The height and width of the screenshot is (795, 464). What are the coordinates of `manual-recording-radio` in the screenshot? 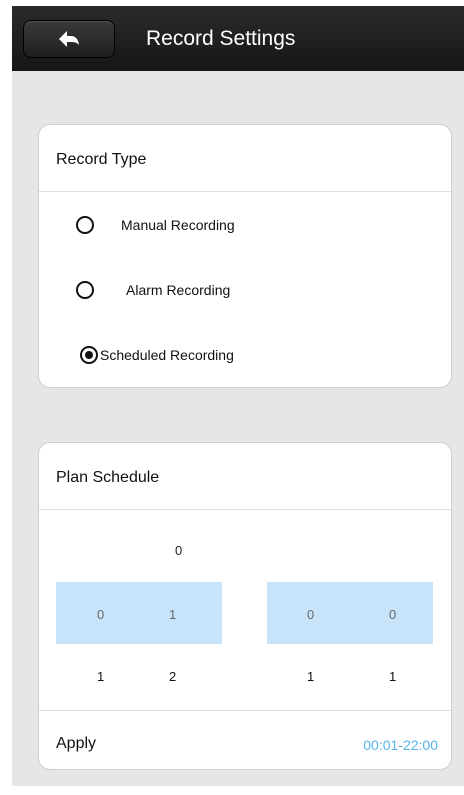 It's located at (85, 225).